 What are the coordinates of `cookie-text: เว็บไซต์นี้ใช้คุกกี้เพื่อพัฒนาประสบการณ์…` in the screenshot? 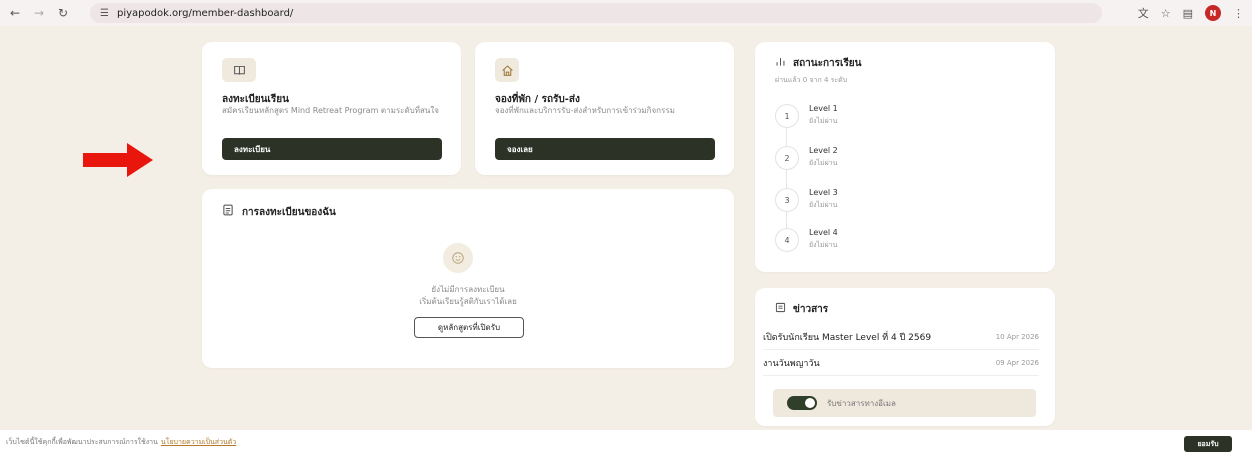 It's located at (82, 442).